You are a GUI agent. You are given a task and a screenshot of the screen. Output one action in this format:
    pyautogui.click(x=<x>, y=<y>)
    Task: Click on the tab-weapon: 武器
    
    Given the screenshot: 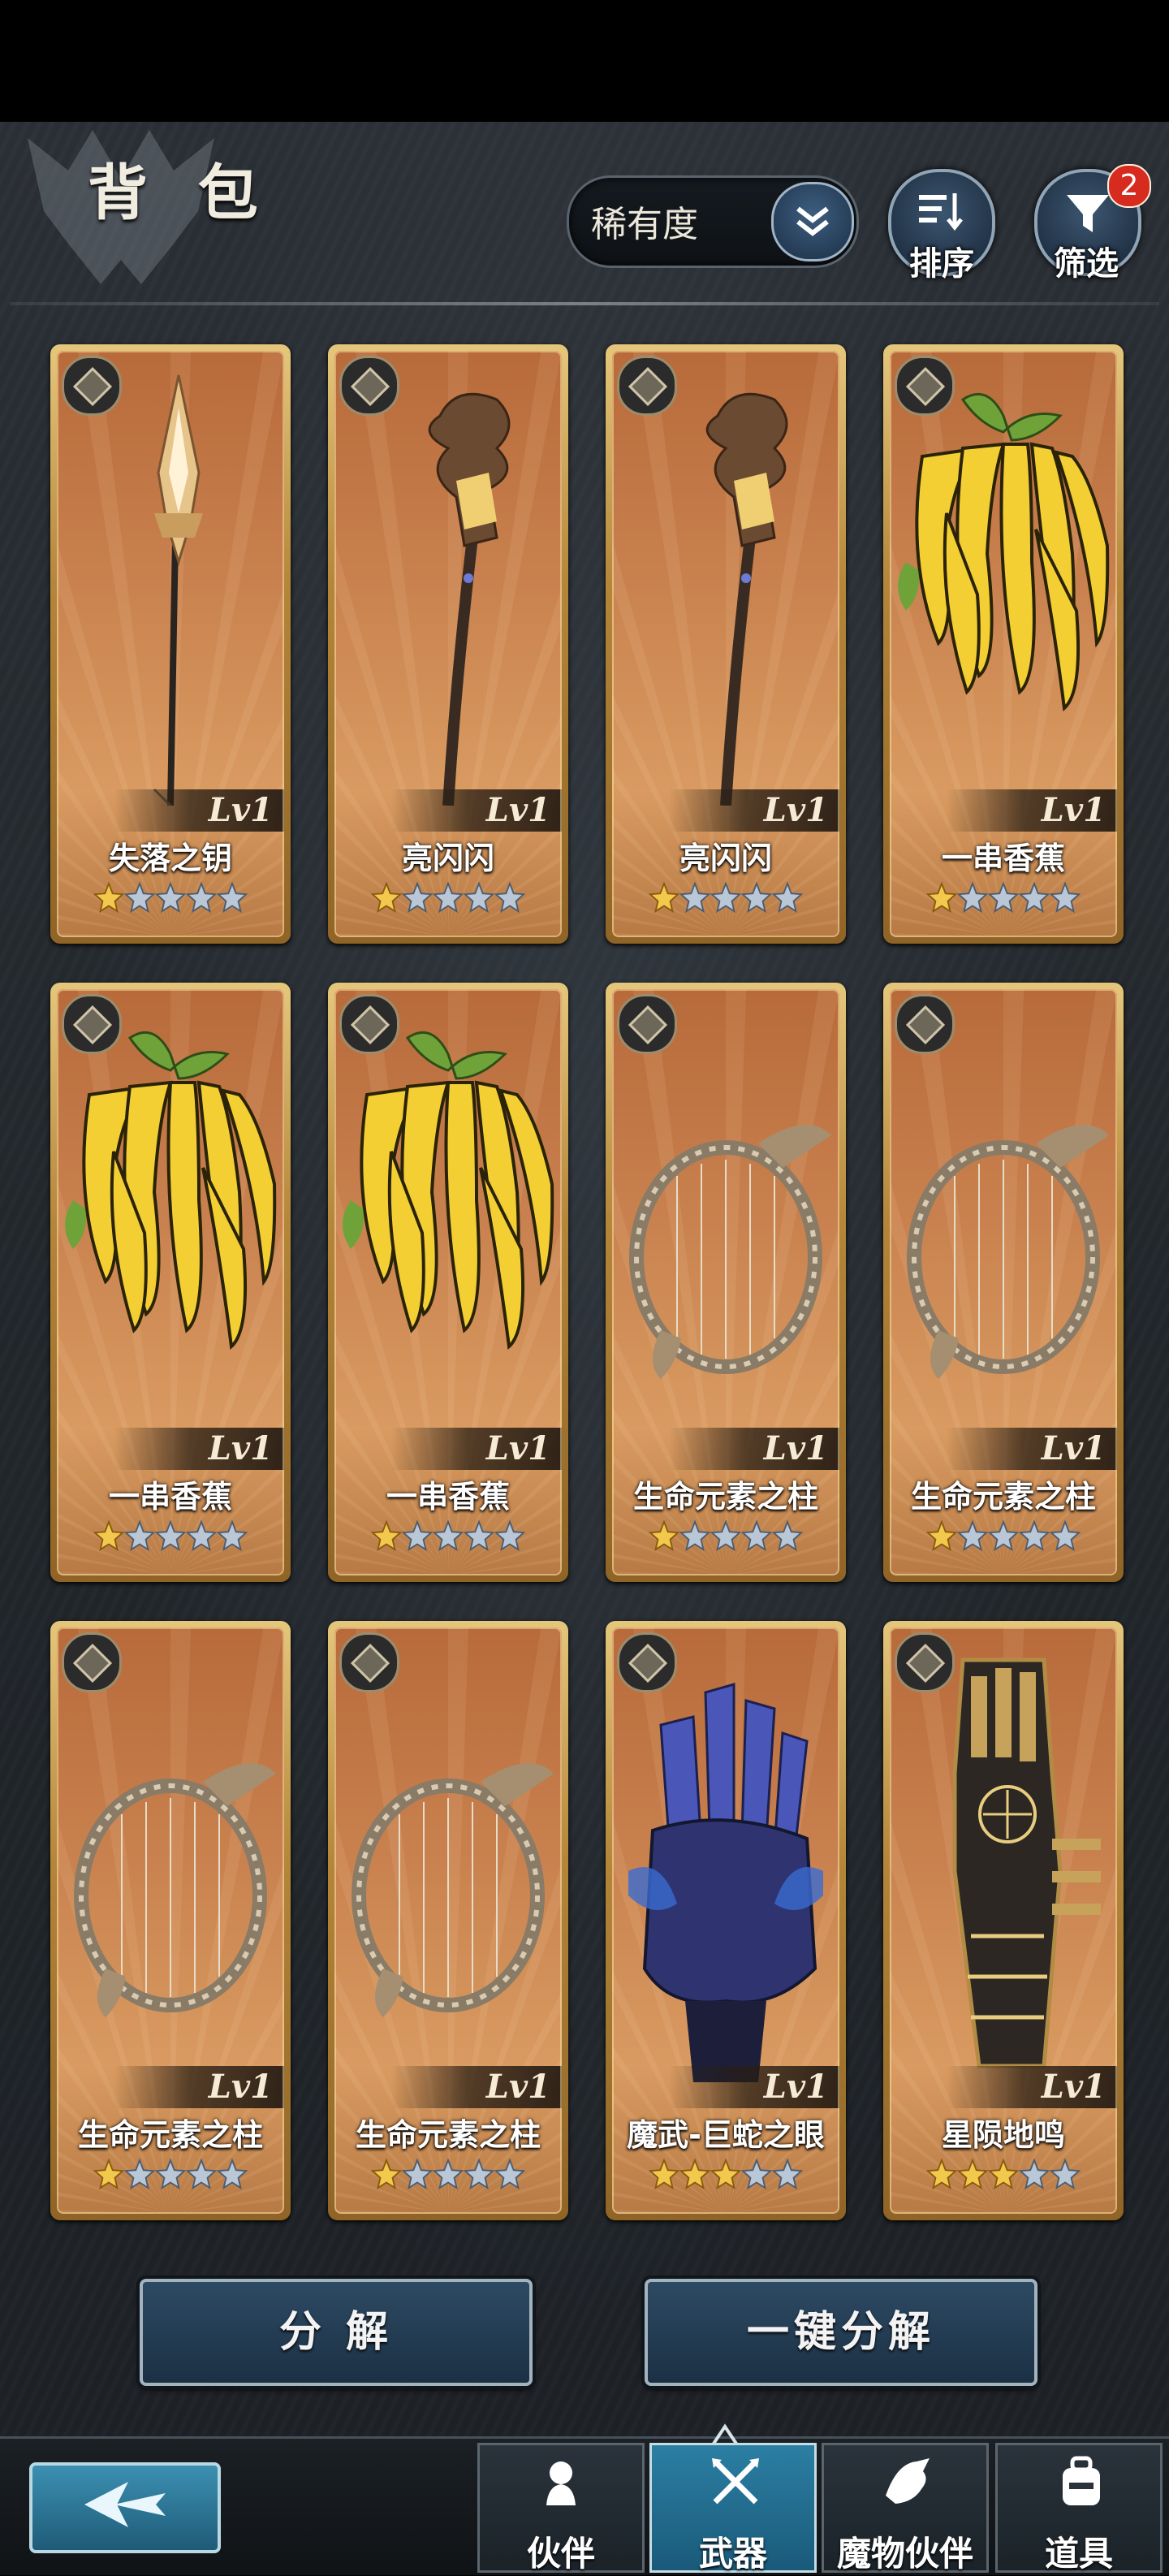 What is the action you would take?
    pyautogui.click(x=733, y=2508)
    